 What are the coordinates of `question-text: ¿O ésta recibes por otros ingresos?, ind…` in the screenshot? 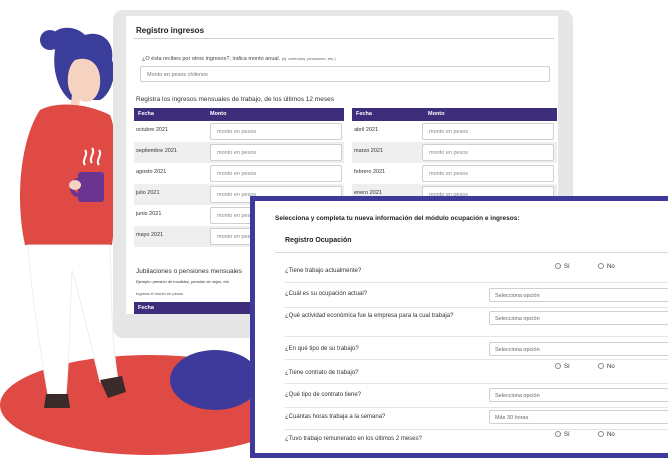 It's located at (211, 59).